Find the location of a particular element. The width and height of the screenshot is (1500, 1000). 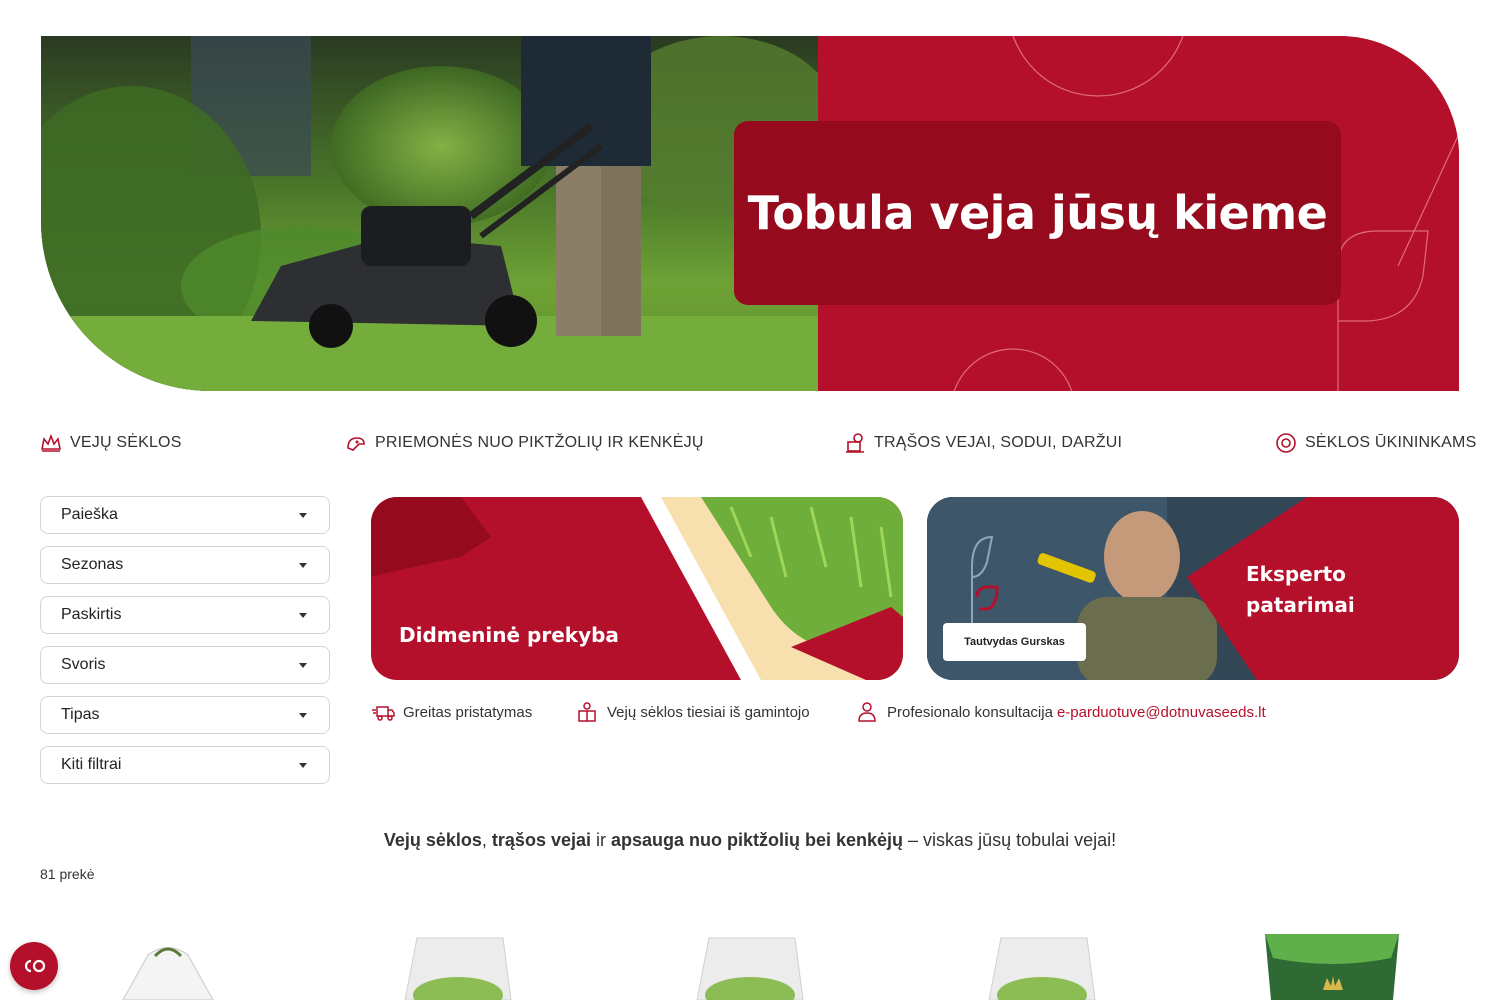

benefit-manufacturer-text: Vejų sėklos tiesiai iš gamintojo is located at coordinates (708, 712).